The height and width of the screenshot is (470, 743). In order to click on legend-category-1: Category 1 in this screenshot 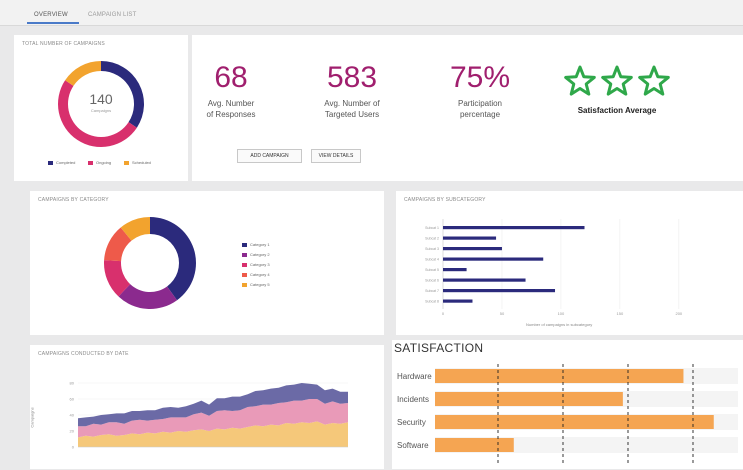, I will do `click(256, 244)`.